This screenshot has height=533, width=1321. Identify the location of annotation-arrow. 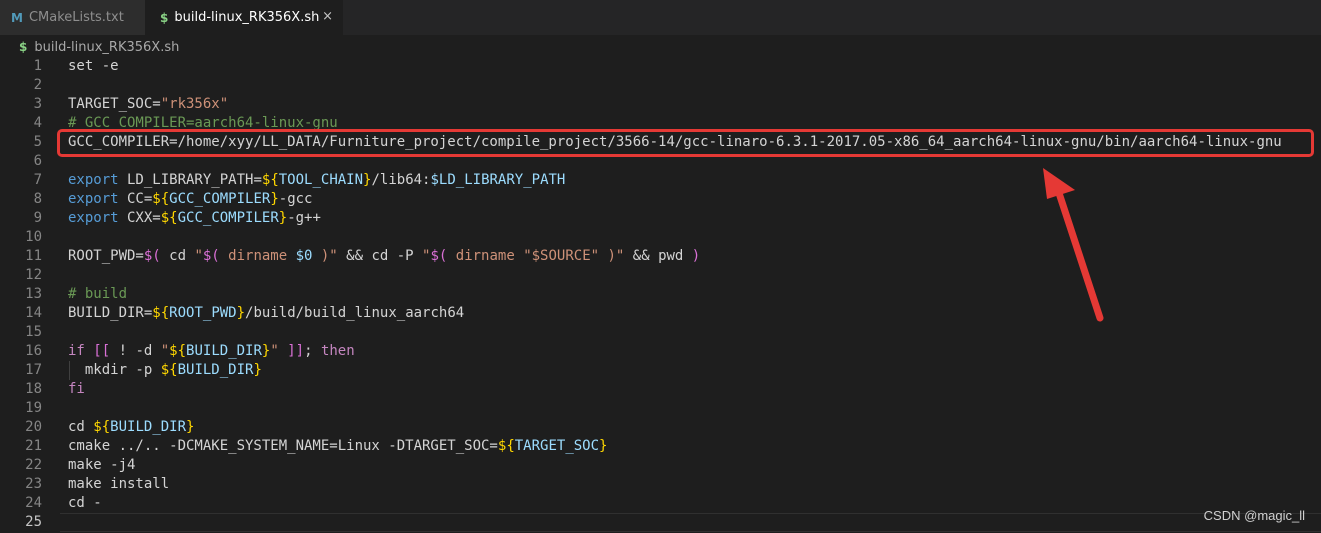
(1073, 245).